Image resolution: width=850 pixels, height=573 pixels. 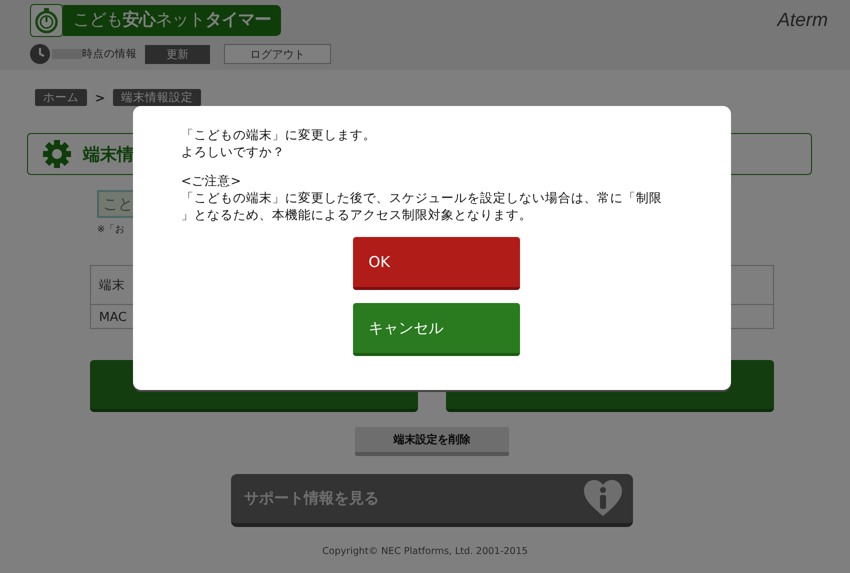 I want to click on breadcrumb-link: ホーム, so click(x=61, y=97).